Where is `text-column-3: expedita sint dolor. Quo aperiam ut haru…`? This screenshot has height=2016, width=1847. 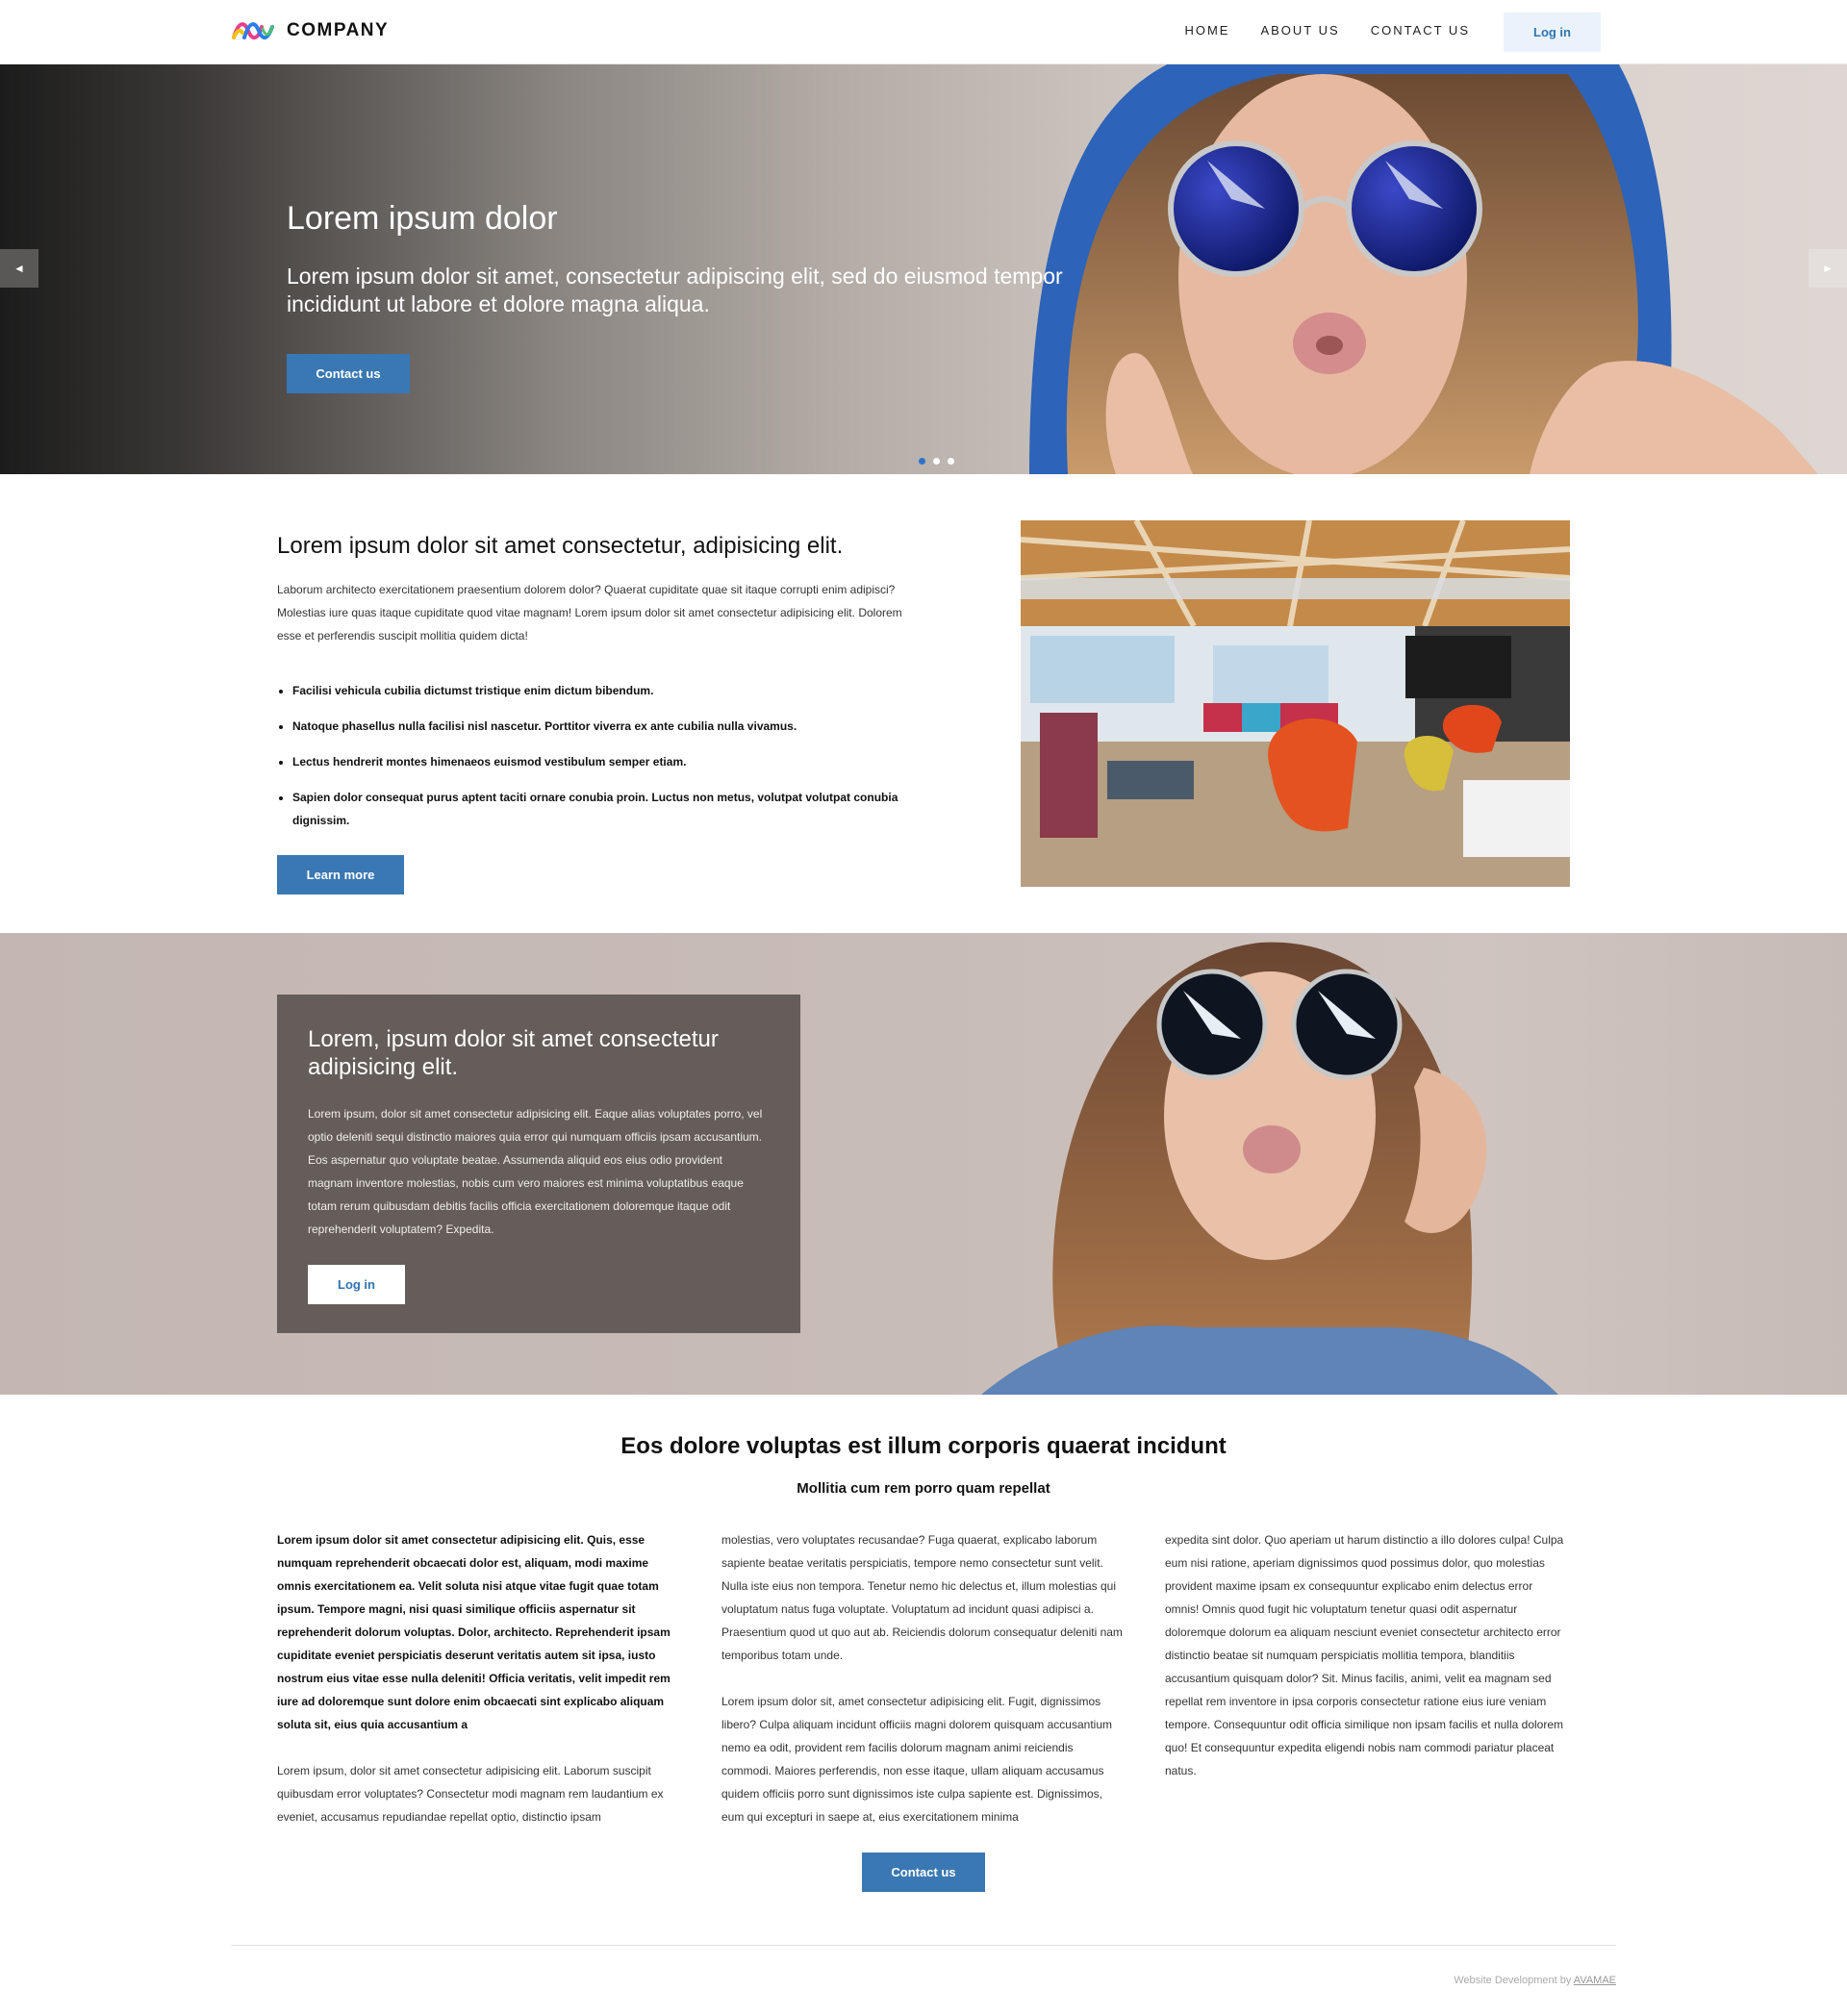 text-column-3: expedita sint dolor. Quo aperiam ut haru… is located at coordinates (1367, 1655).